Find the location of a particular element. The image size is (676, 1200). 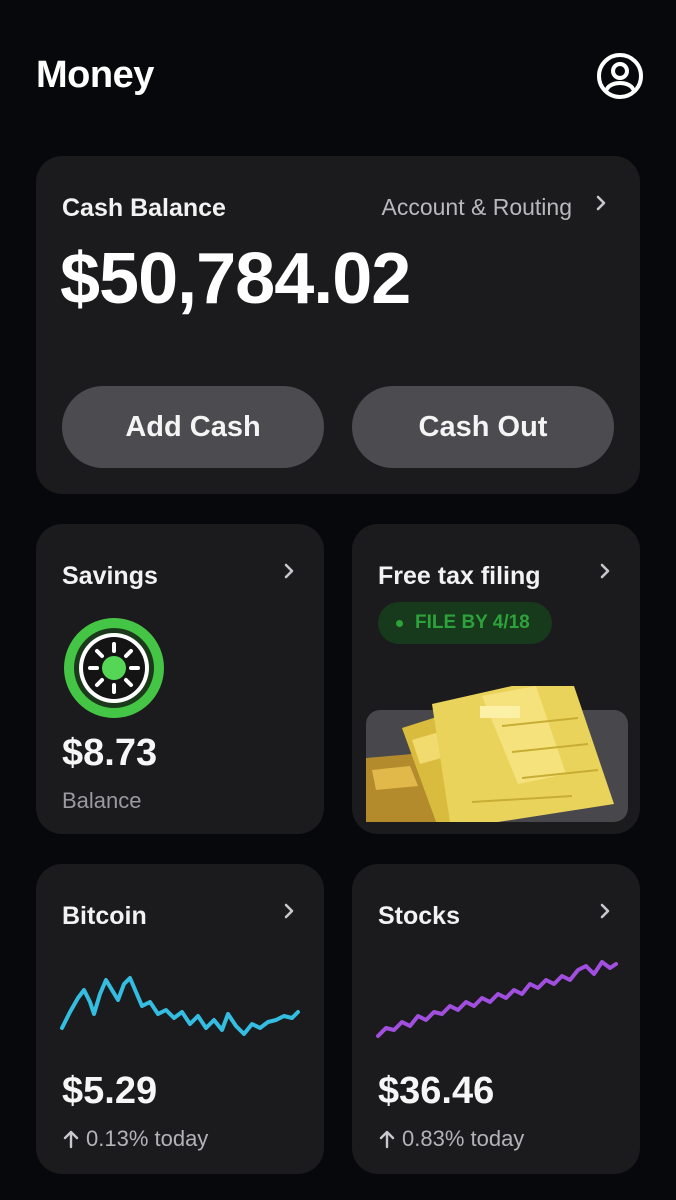

bitcoin-amount: $5.29 is located at coordinates (110, 1091).